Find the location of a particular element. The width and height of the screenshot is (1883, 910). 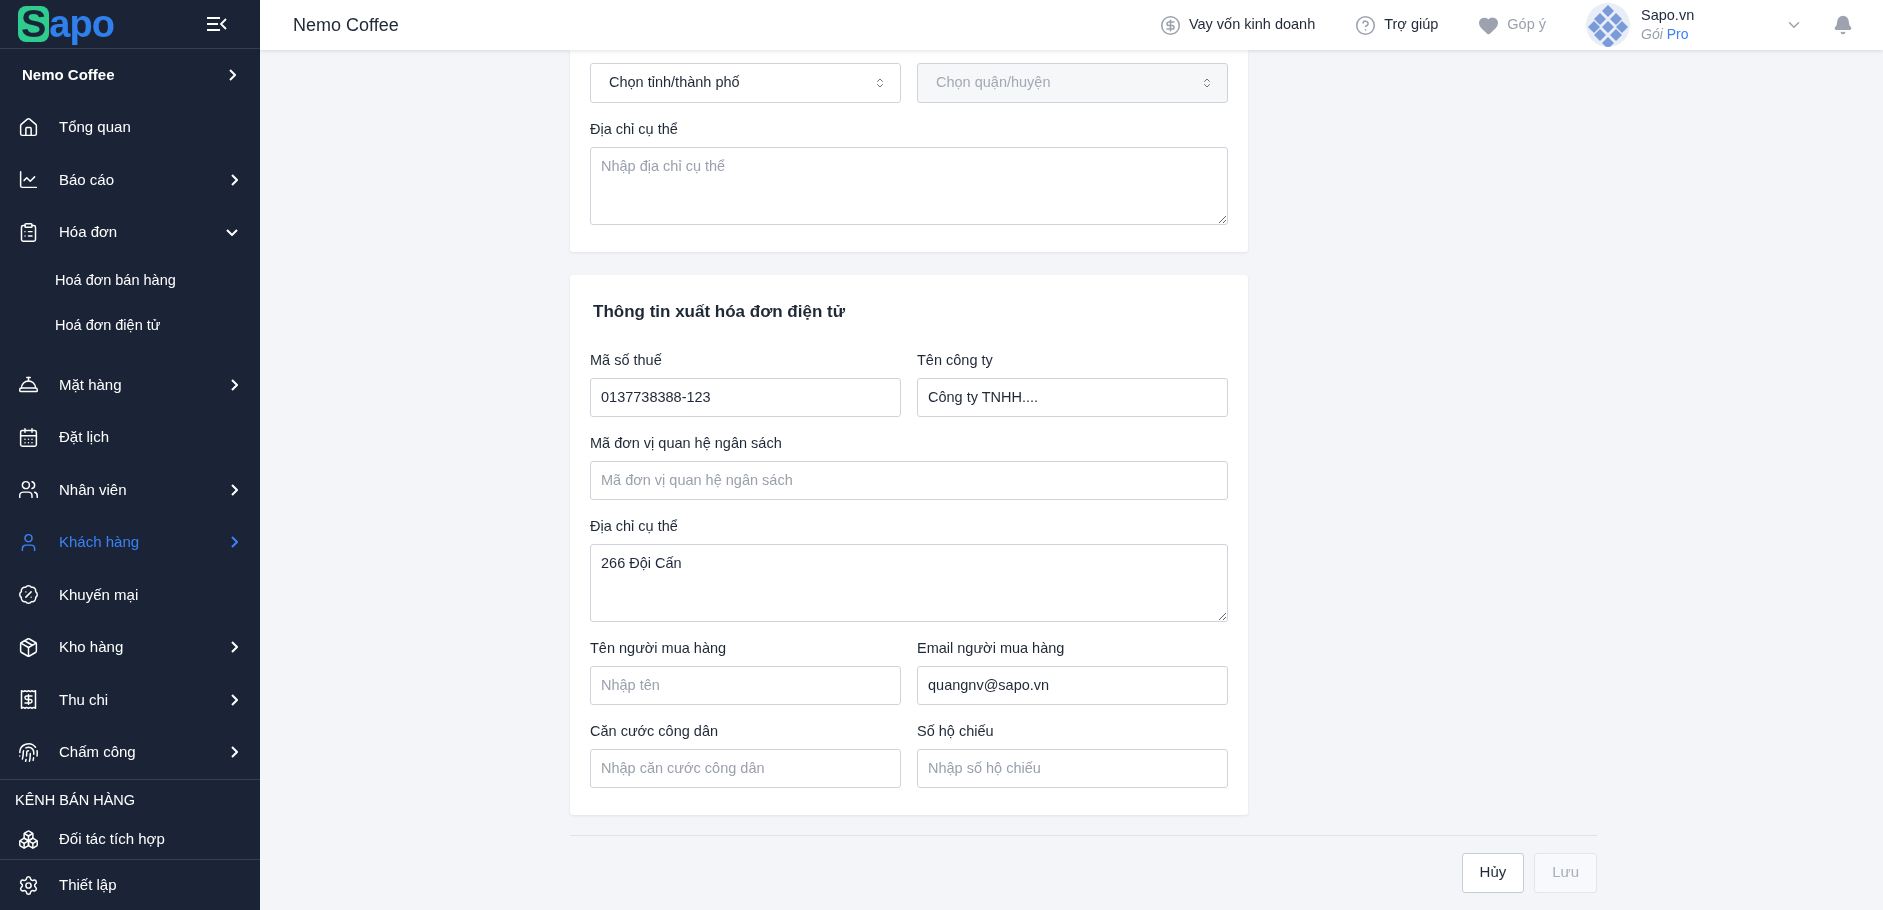

account-menu: Sapo.vn Gói Pro is located at coordinates (1694, 25).